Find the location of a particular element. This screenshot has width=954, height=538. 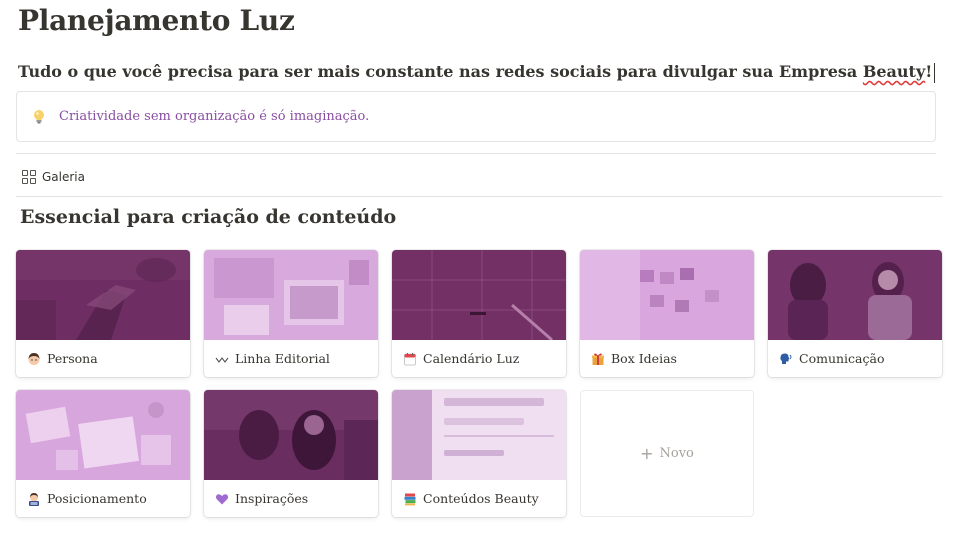

woman-face-icon is located at coordinates (34, 359).